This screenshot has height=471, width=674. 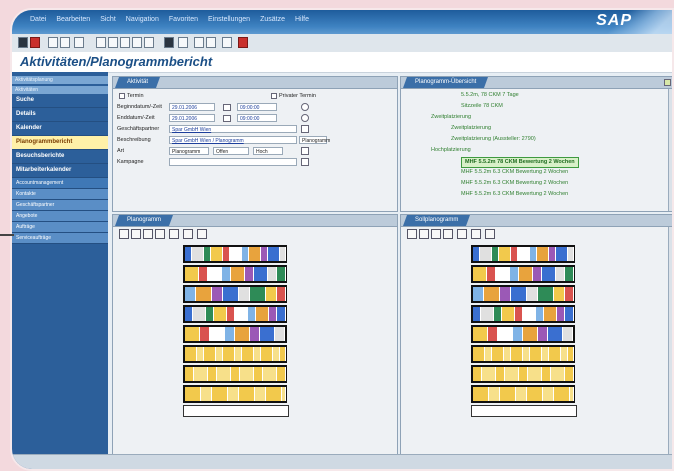 What do you see at coordinates (125, 42) in the screenshot?
I see `copy-icon` at bounding box center [125, 42].